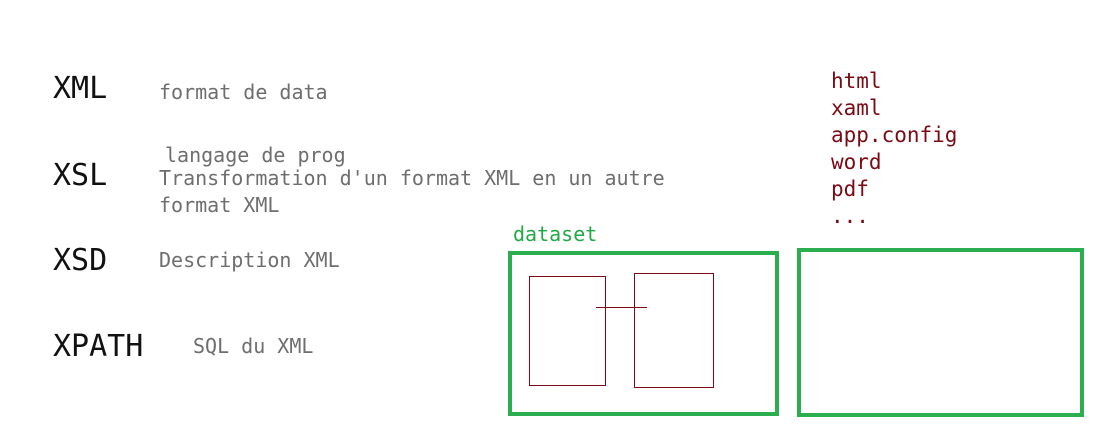 The image size is (1120, 424). I want to click on xml-description: format de data, so click(243, 92).